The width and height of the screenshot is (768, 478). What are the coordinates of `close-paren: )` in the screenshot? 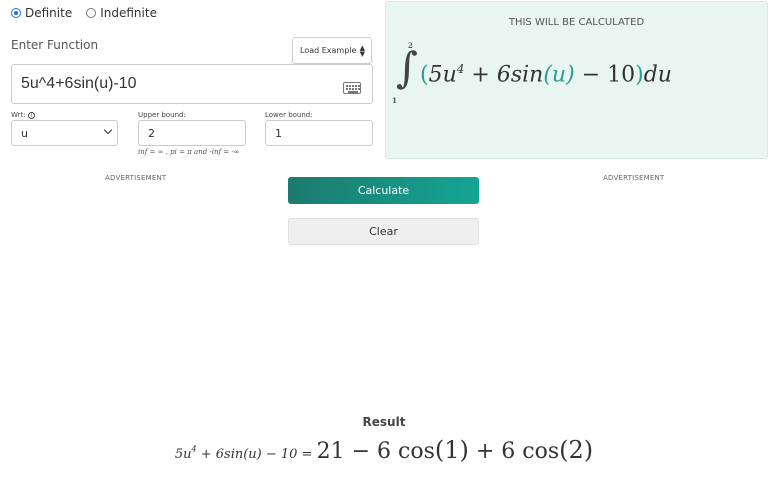 It's located at (639, 75).